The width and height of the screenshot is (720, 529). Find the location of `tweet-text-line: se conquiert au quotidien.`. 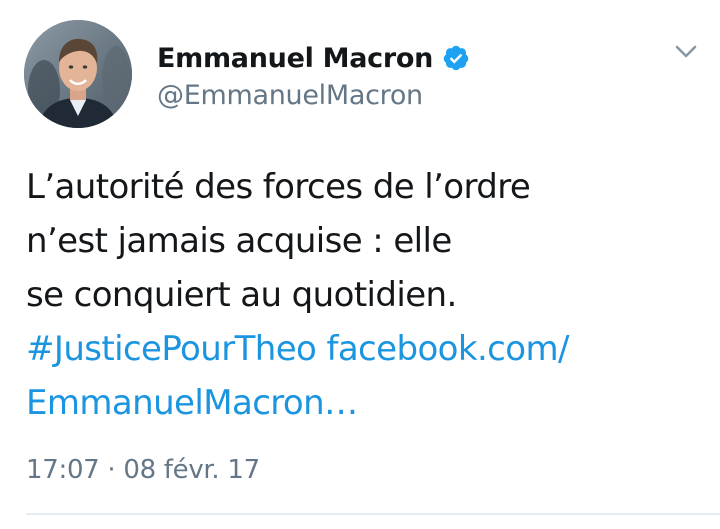

tweet-text-line: se conquiert au quotidien. is located at coordinates (241, 295).